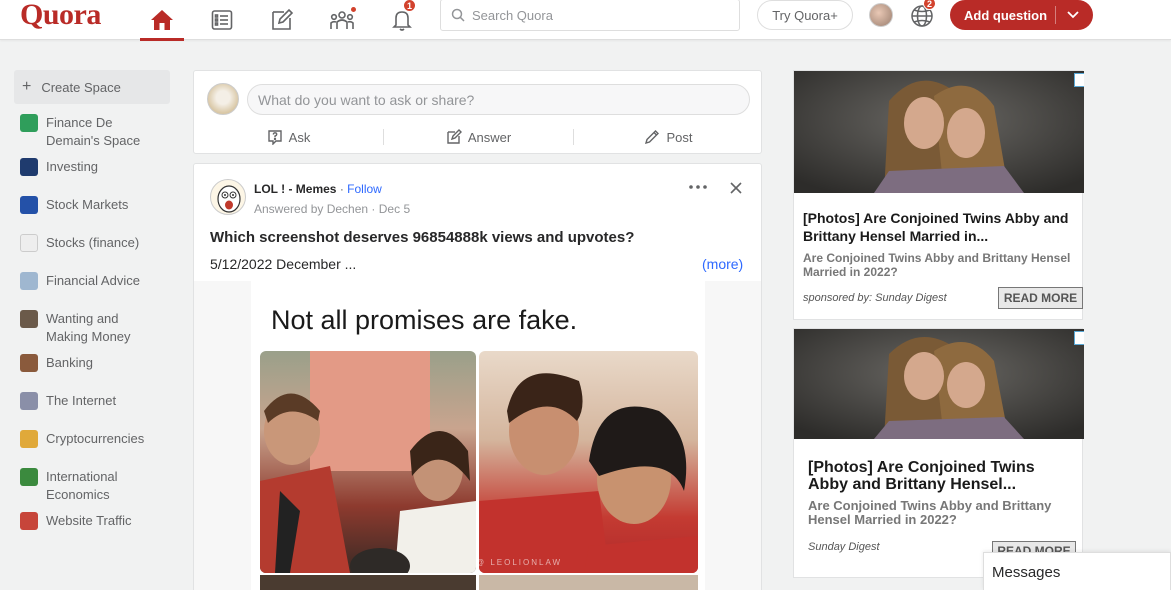 The height and width of the screenshot is (590, 1171). What do you see at coordinates (274, 137) in the screenshot?
I see `question-icon` at bounding box center [274, 137].